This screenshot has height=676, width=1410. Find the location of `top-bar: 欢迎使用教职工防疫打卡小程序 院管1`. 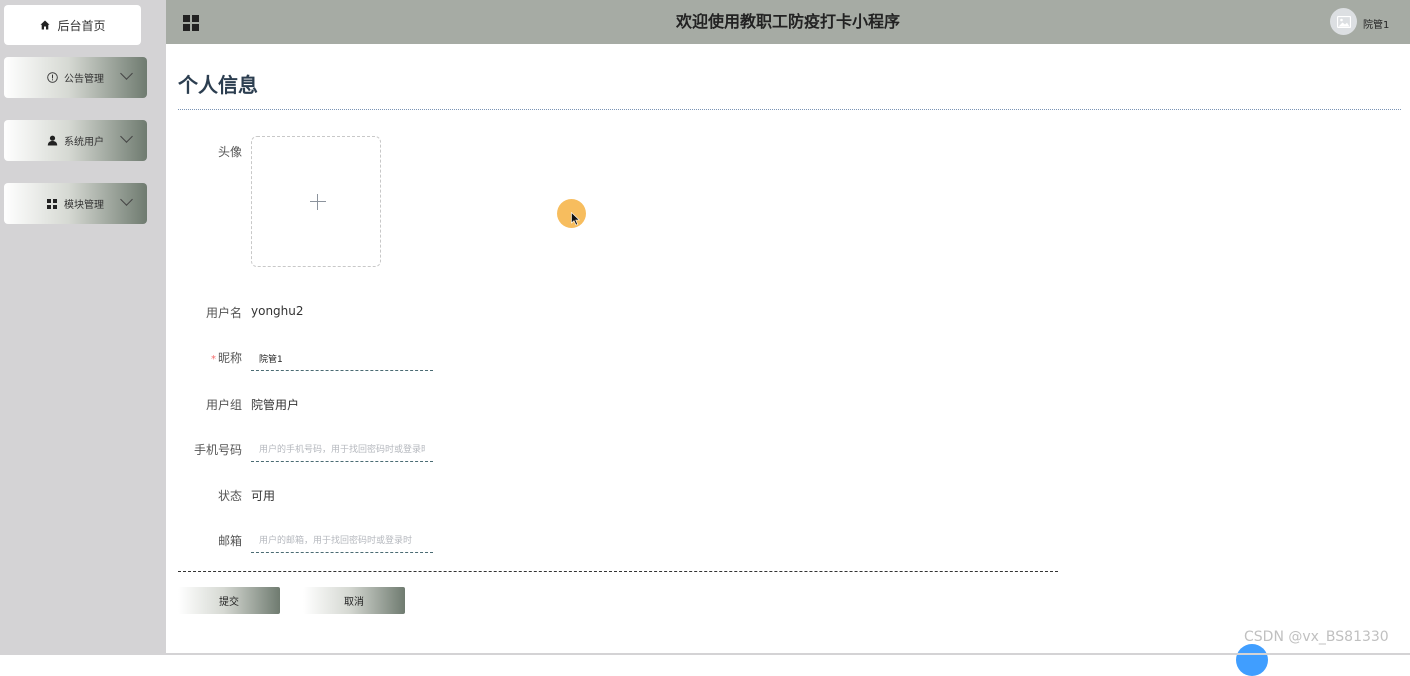

top-bar: 欢迎使用教职工防疫打卡小程序 院管1 is located at coordinates (788, 22).